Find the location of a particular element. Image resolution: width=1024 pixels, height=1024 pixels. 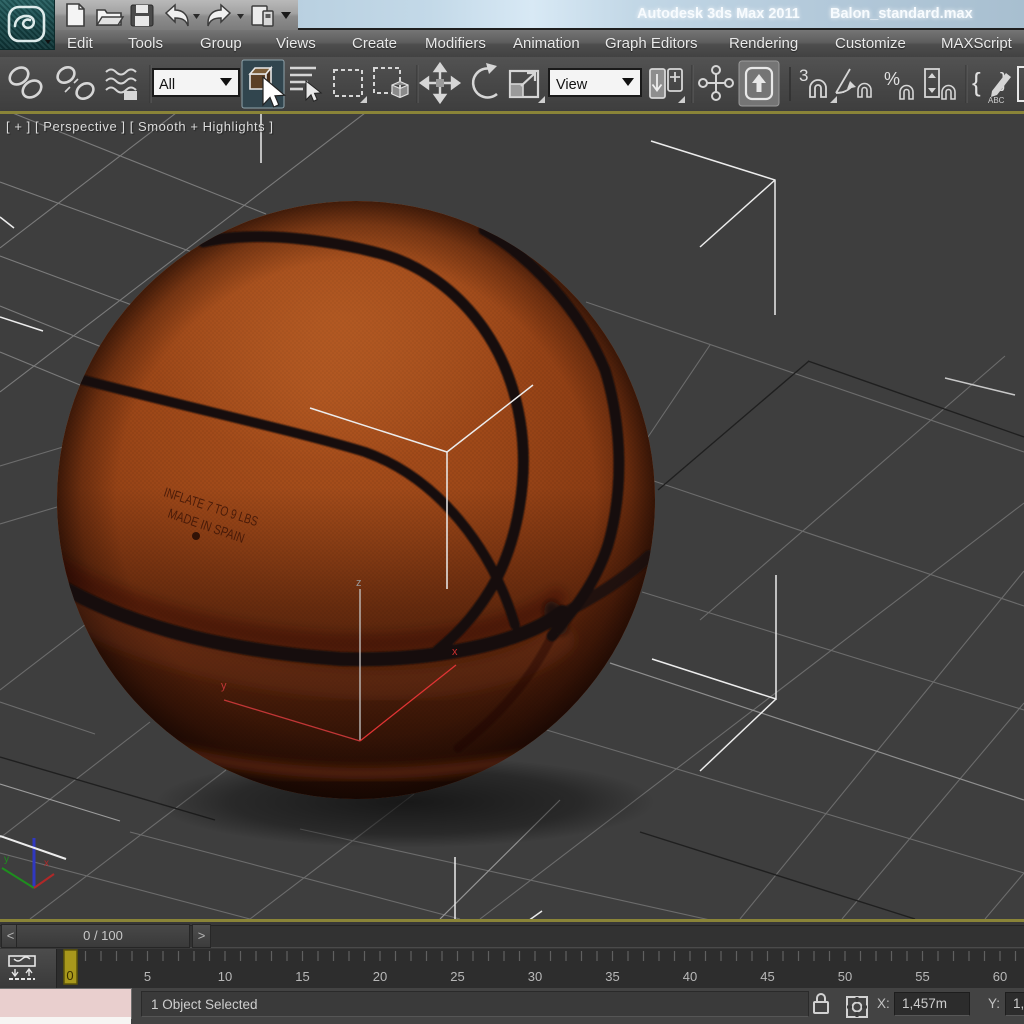

svg-text: 50 is located at coordinates (845, 976).